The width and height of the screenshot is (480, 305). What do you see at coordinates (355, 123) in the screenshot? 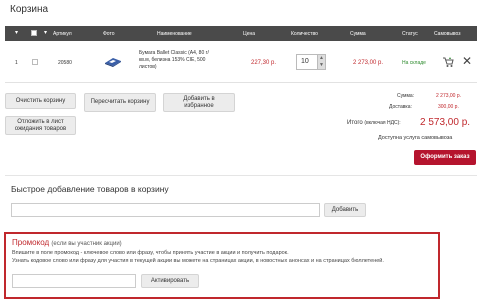
I see `total-label-text: Итого` at bounding box center [355, 123].